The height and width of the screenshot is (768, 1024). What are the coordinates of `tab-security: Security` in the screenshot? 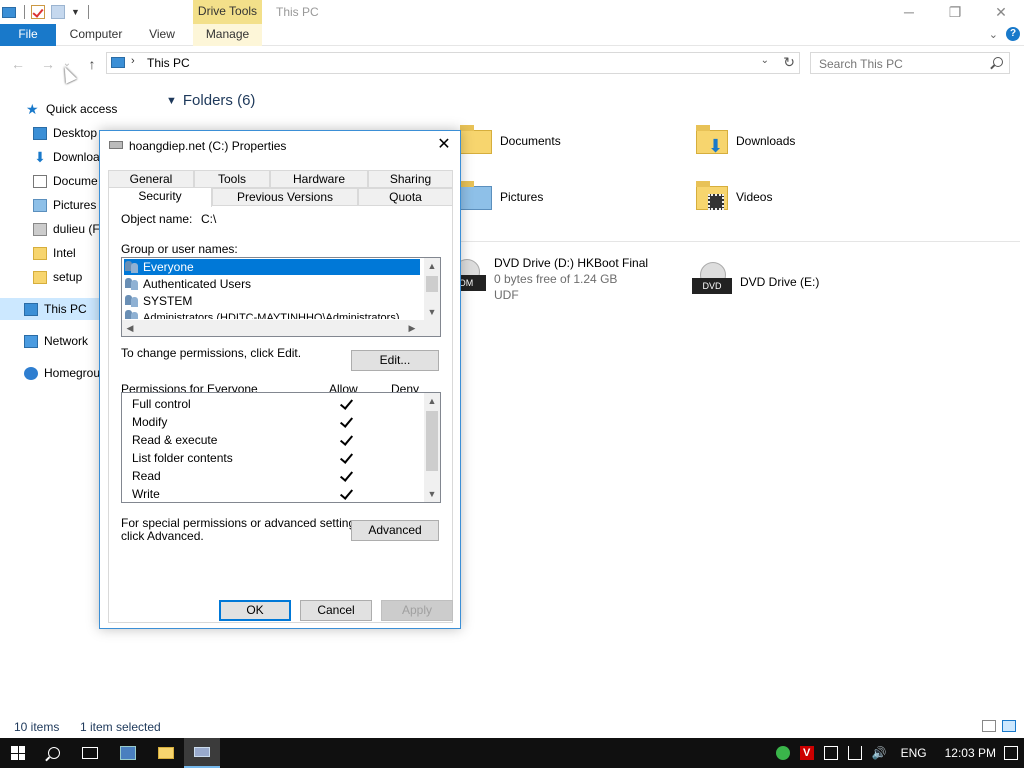 It's located at (160, 197).